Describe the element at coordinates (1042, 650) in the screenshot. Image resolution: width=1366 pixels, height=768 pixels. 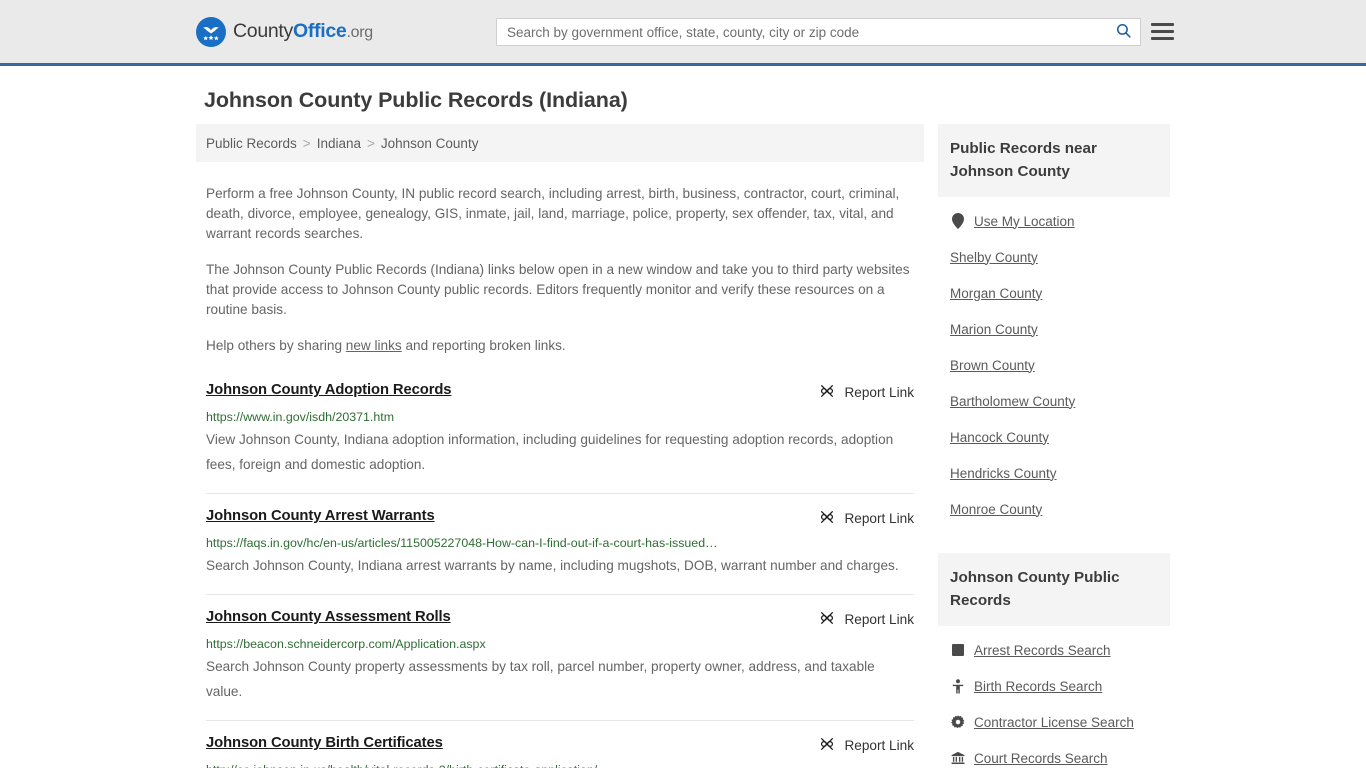
I see `sidebar-link-label: Arrest Records Search` at that location.